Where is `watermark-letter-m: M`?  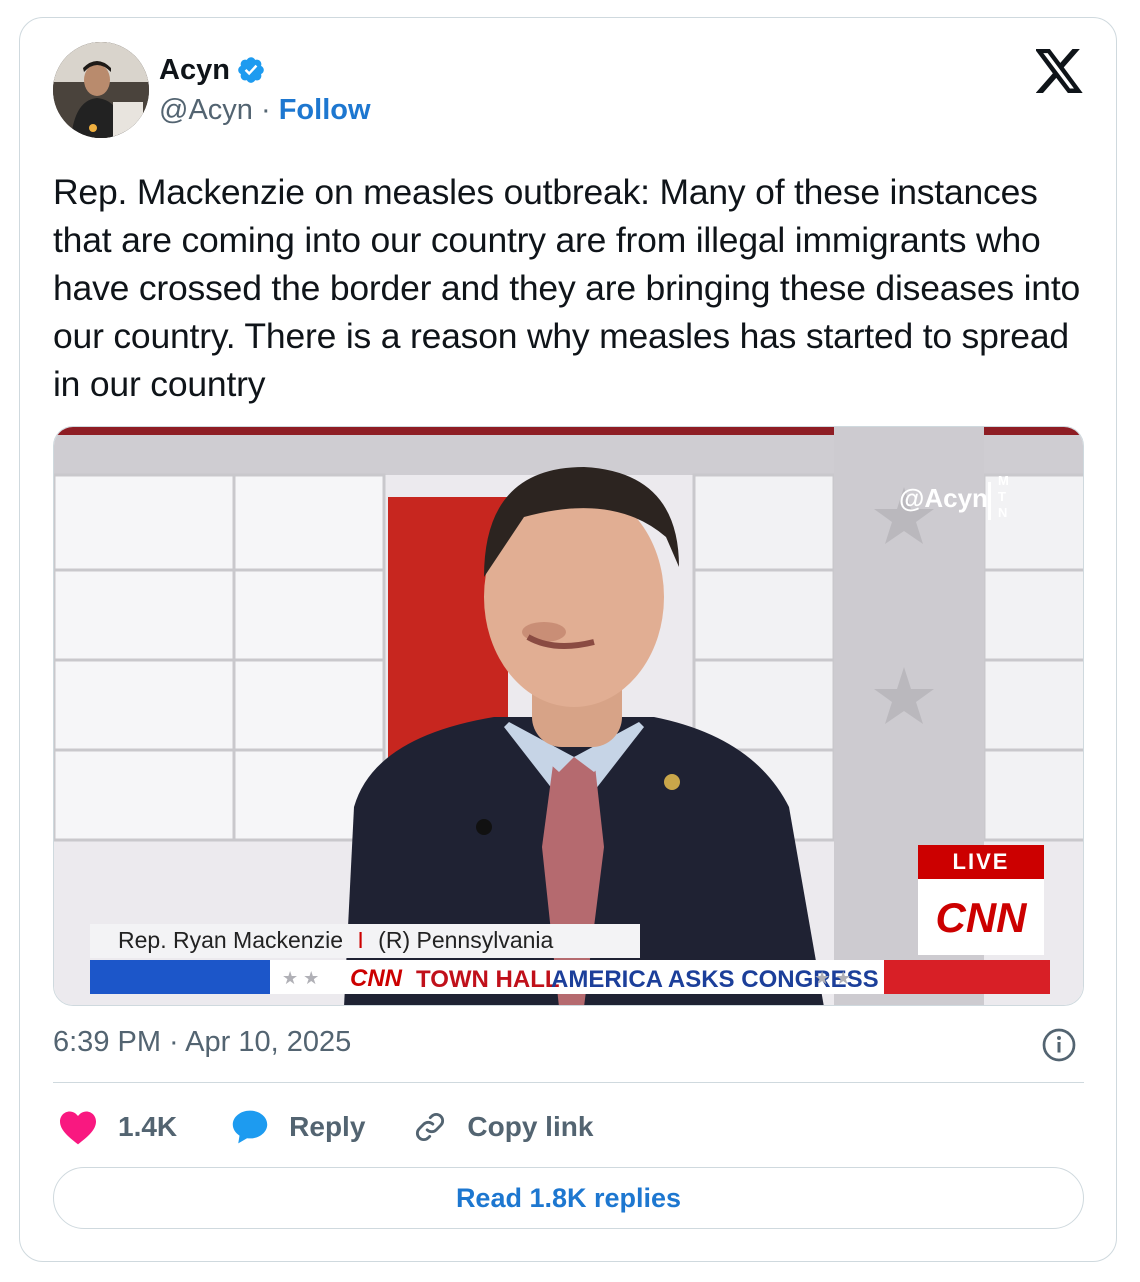 watermark-letter-m: M is located at coordinates (1003, 480).